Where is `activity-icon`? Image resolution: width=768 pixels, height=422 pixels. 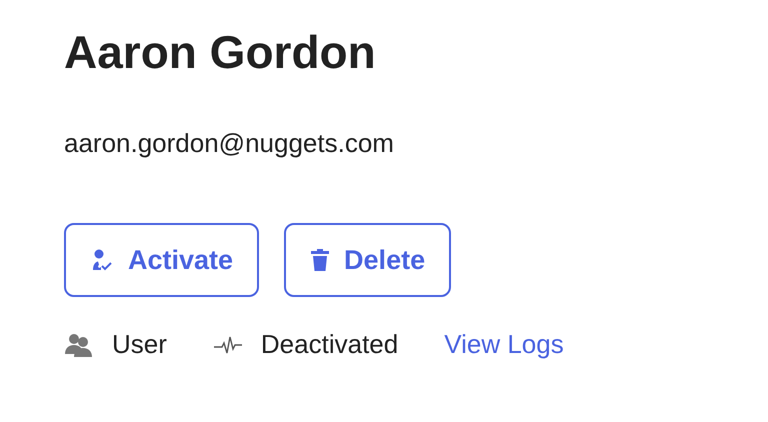 activity-icon is located at coordinates (227, 344).